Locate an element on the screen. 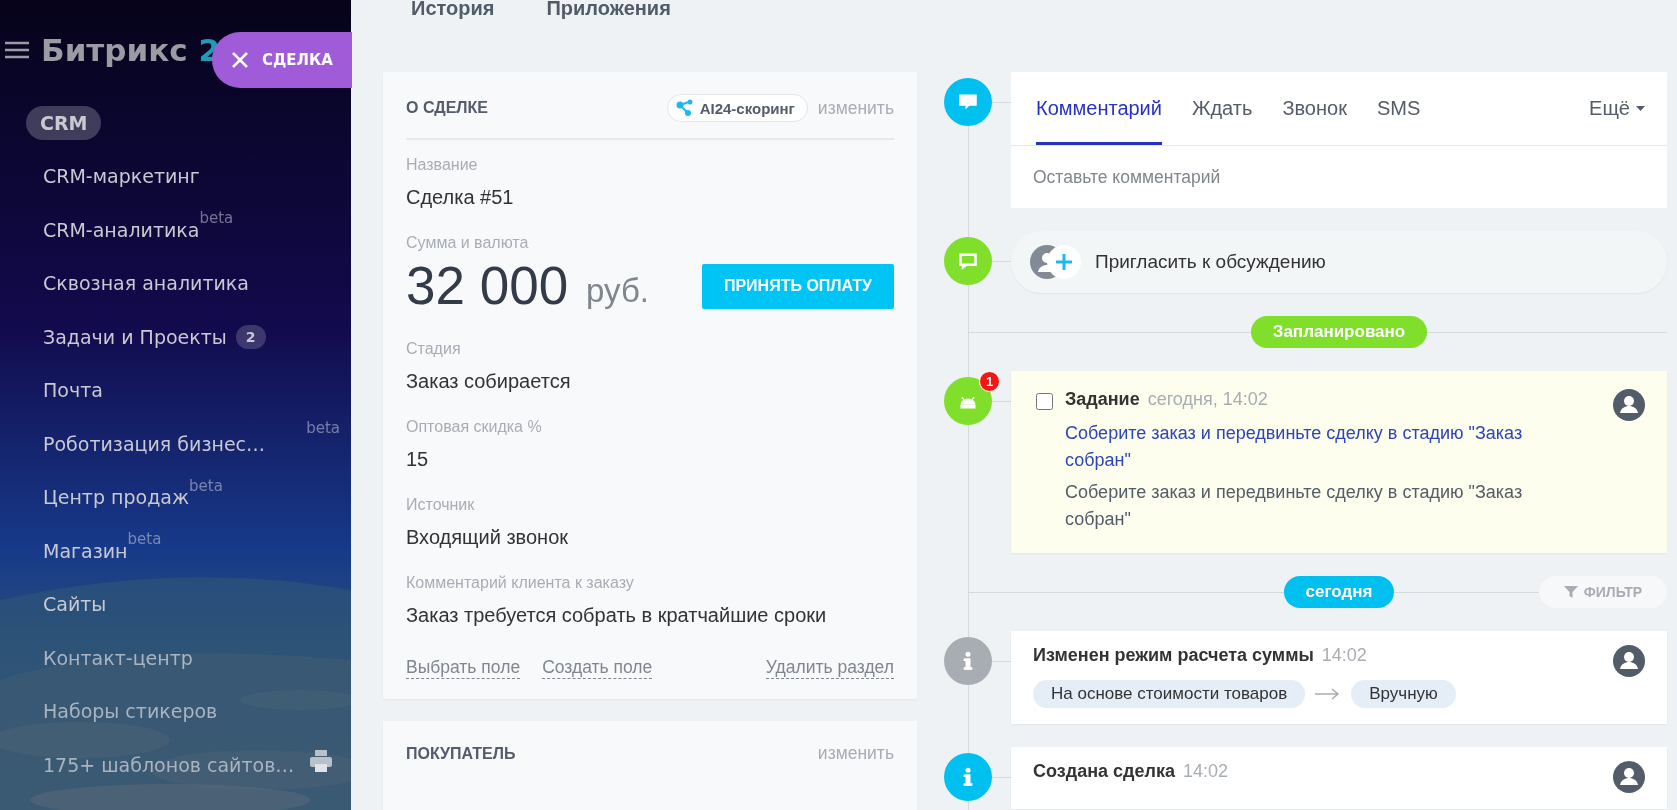 The width and height of the screenshot is (1677, 810). field-value: Сделка #51 is located at coordinates (460, 197).